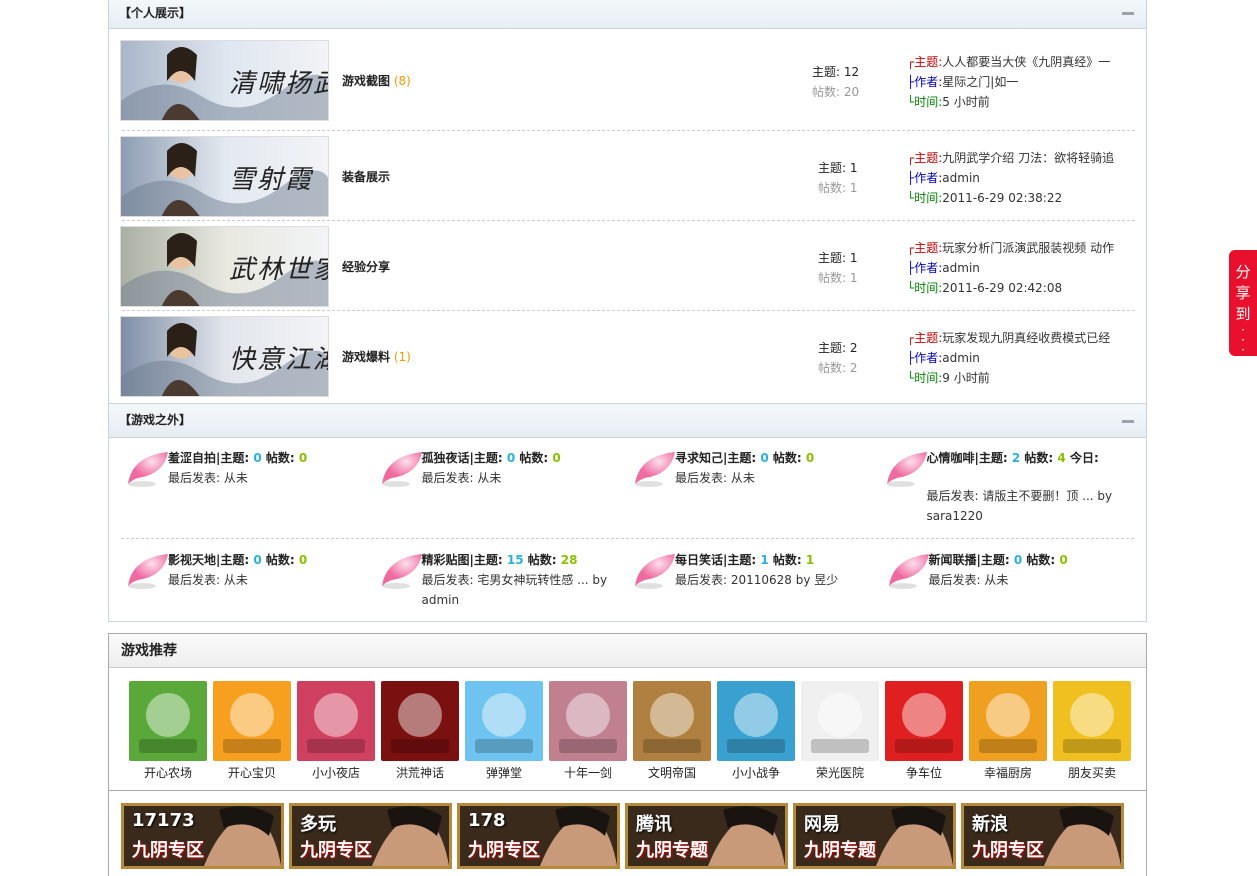 This screenshot has height=876, width=1257. I want to click on parking-icon, so click(924, 721).